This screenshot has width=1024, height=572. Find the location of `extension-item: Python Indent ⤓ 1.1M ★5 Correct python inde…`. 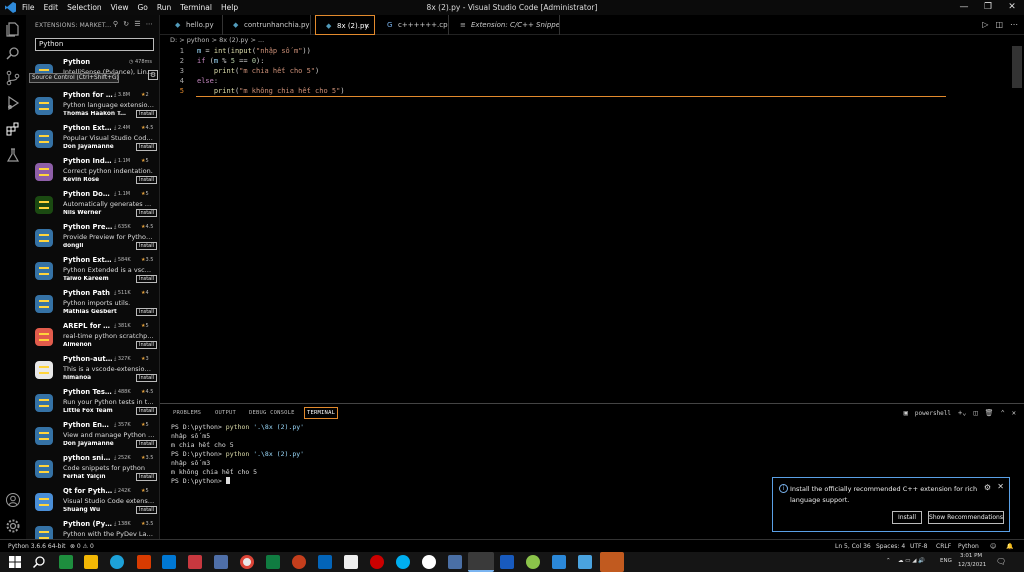

extension-item: Python Indent ⤓ 1.1M ★5 Correct python inde… is located at coordinates (94, 173).